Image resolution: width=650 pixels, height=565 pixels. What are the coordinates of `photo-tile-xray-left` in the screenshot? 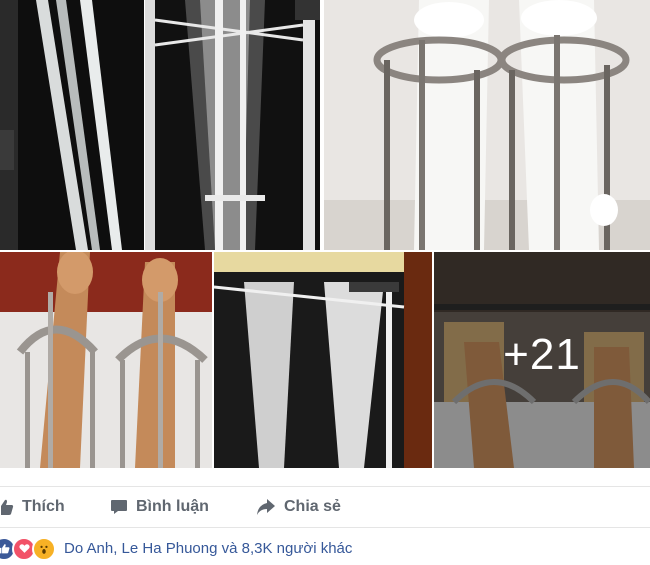 It's located at (72, 125).